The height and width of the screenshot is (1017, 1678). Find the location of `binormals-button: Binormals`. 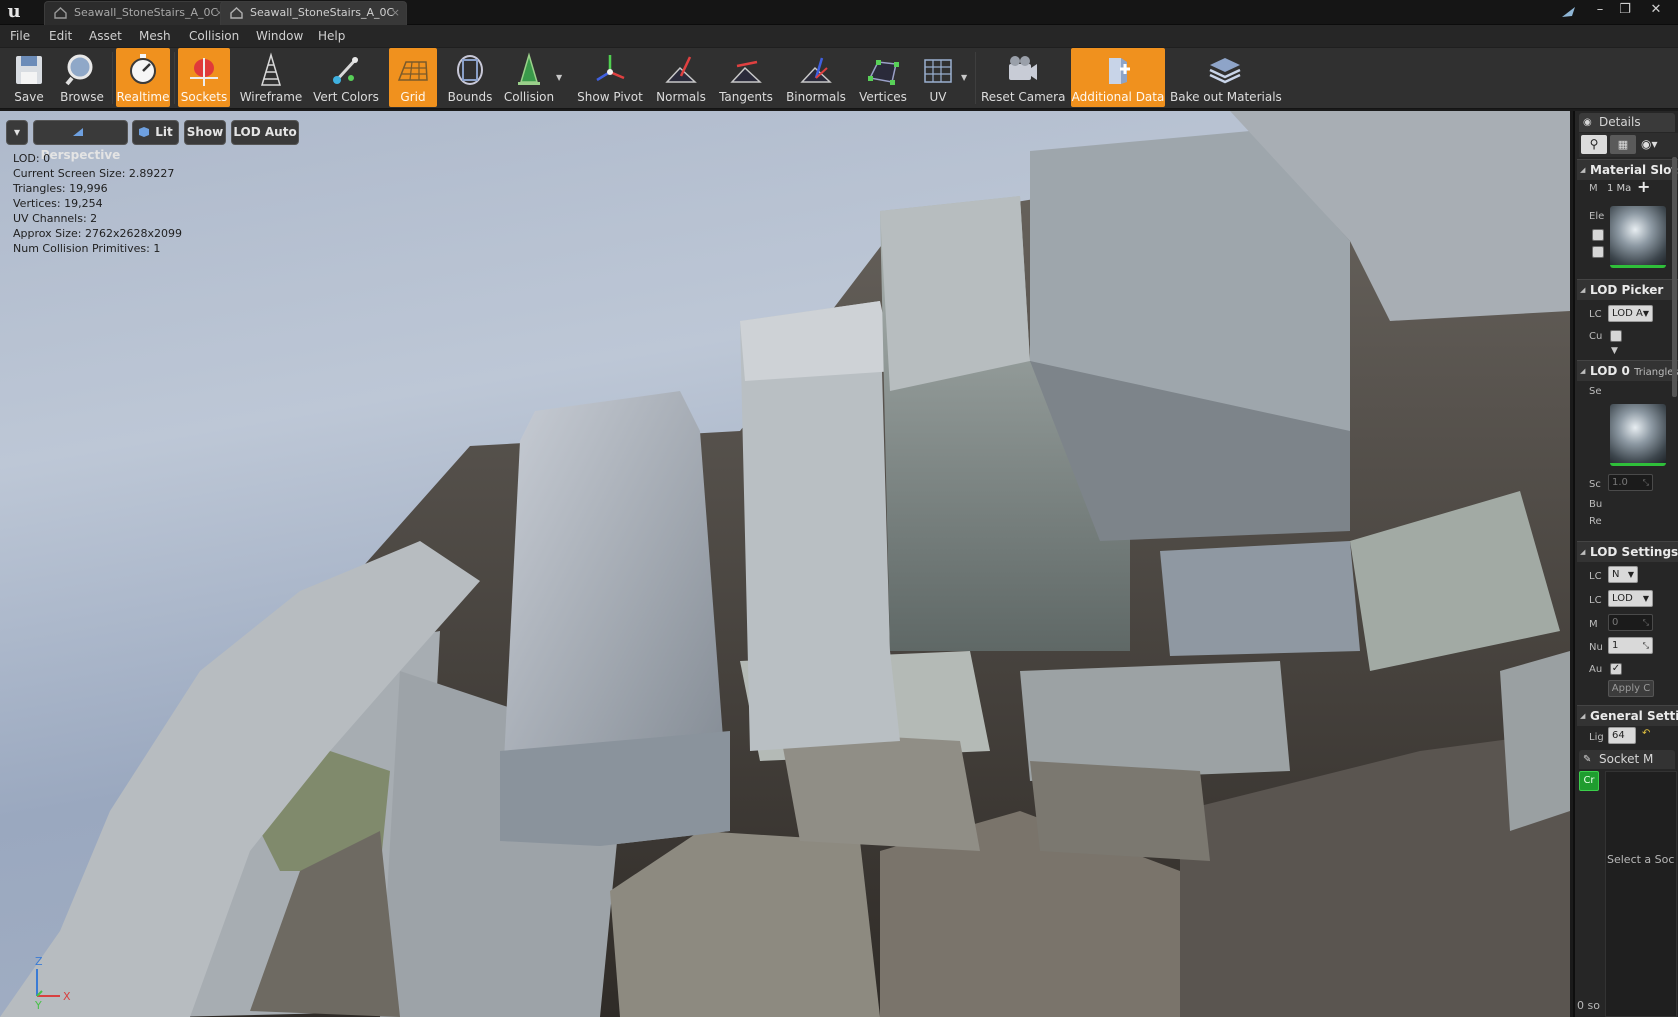

binormals-button: Binormals is located at coordinates (816, 77).